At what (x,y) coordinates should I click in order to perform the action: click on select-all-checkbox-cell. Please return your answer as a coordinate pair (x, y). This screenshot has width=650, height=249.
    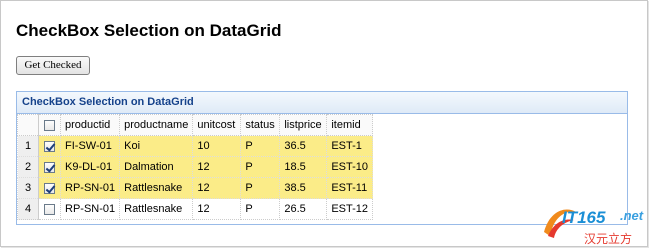
    Looking at the image, I should click on (49, 125).